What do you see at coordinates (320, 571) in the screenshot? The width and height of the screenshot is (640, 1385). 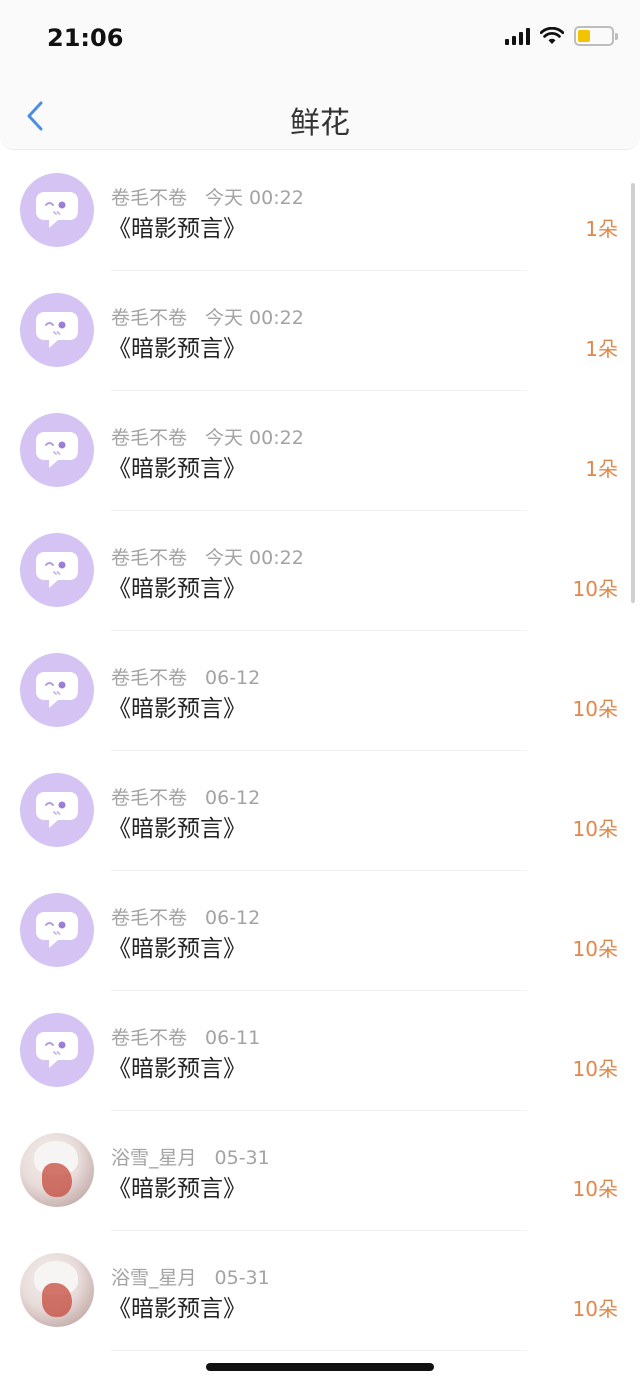 I see `list-item: 卷毛不卷 今天 00:22 《暗影预言》 10朵` at bounding box center [320, 571].